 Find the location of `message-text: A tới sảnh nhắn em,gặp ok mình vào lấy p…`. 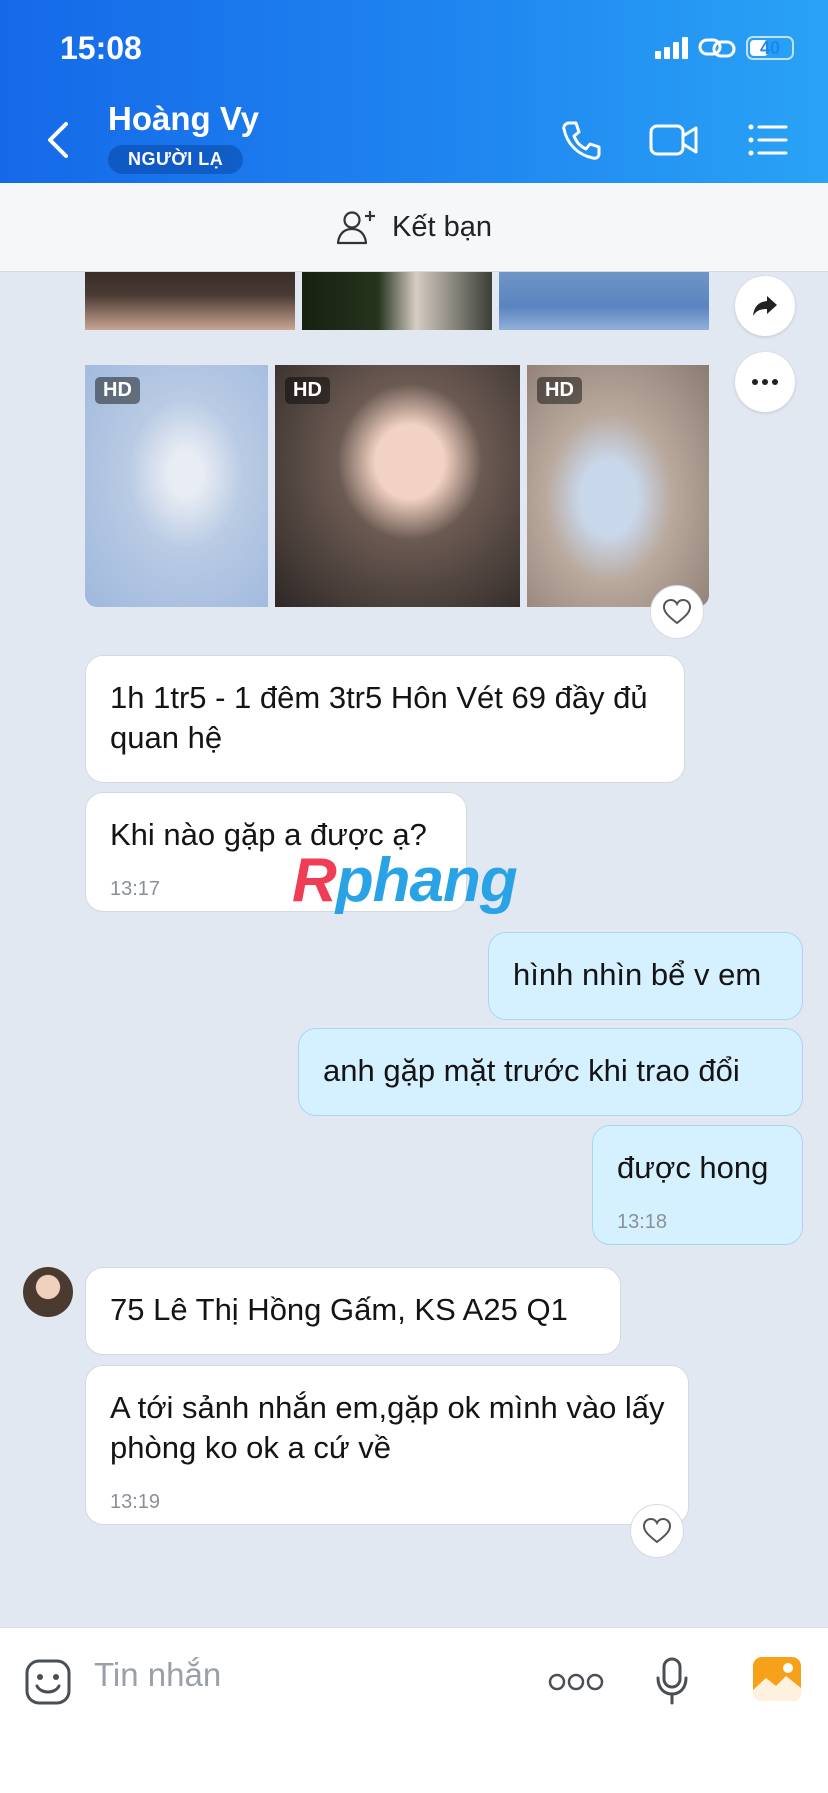

message-text: A tới sảnh nhắn em,gặp ok mình vào lấy p… is located at coordinates (387, 1427).